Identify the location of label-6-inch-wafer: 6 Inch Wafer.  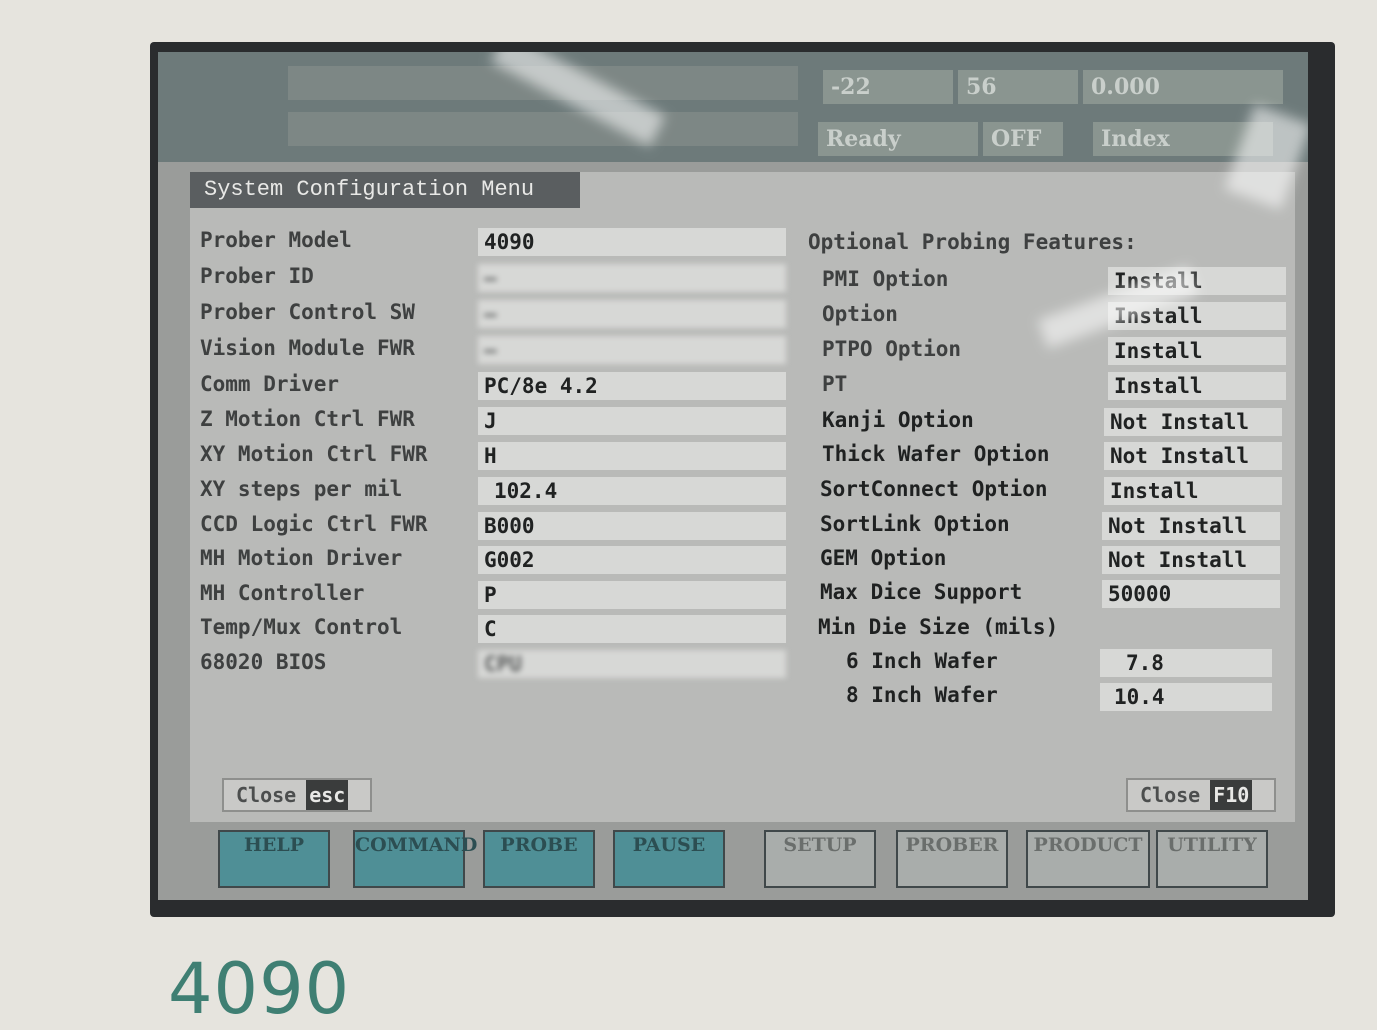
(922, 661).